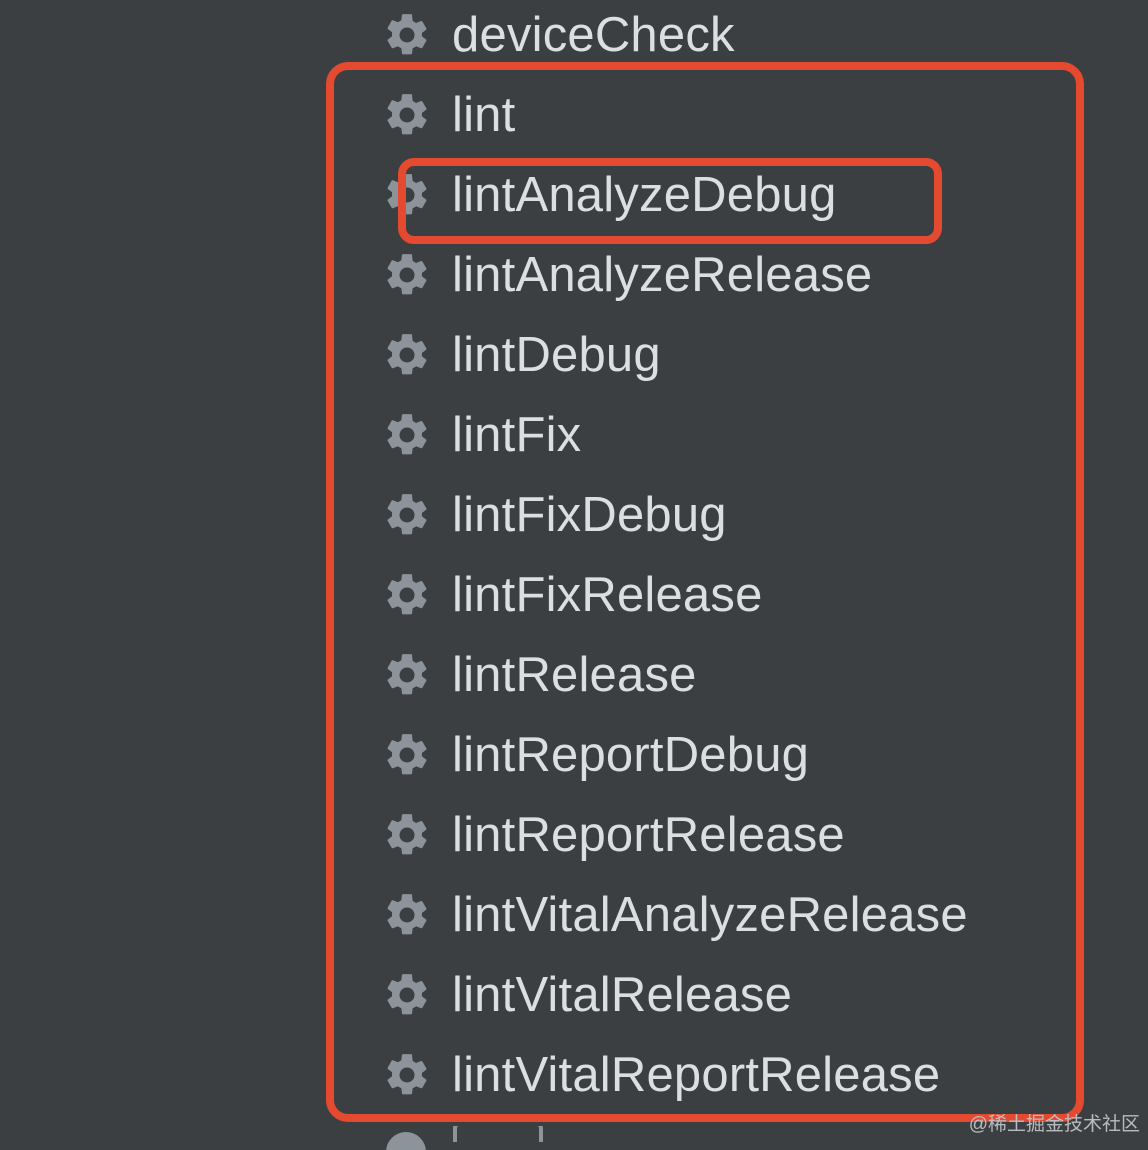 The image size is (1148, 1150). What do you see at coordinates (696, 1074) in the screenshot?
I see `task-label: lintVitalReportRelease` at bounding box center [696, 1074].